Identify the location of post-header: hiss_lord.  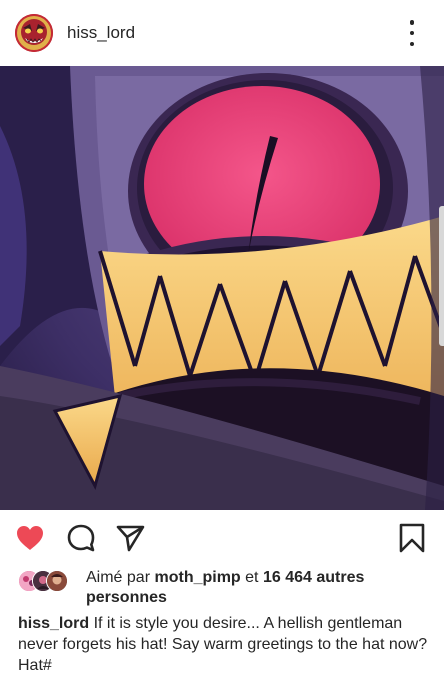
(222, 33).